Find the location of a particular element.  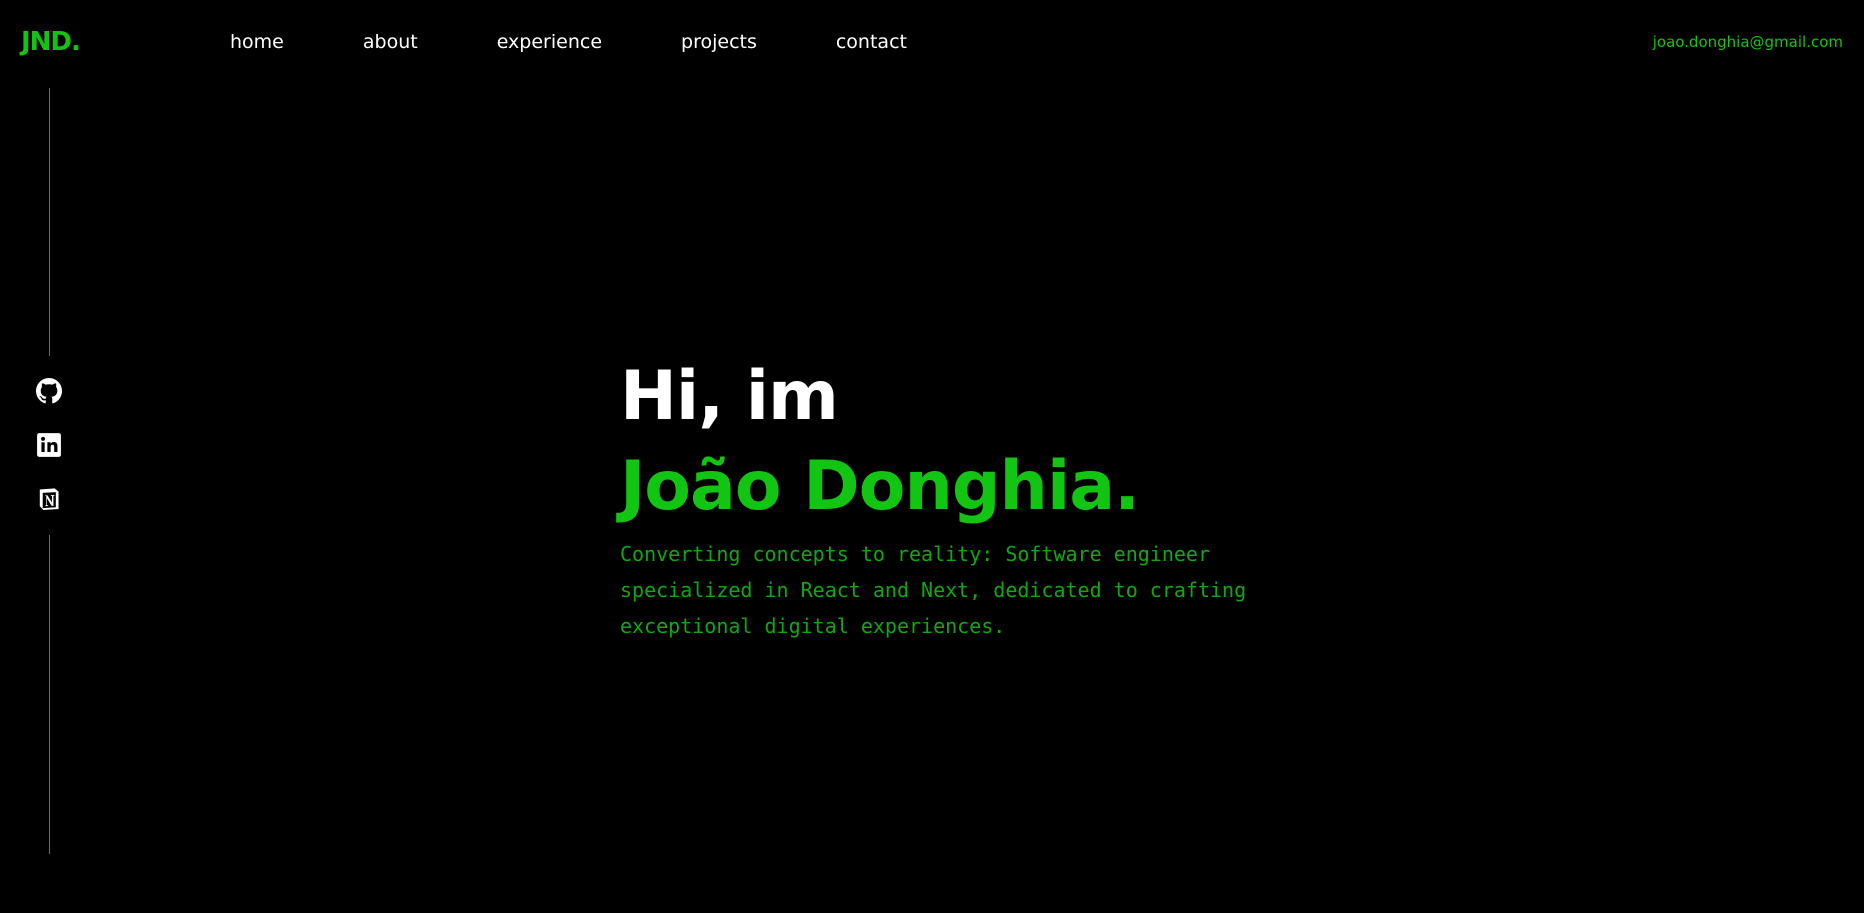

github-link is located at coordinates (49, 391).